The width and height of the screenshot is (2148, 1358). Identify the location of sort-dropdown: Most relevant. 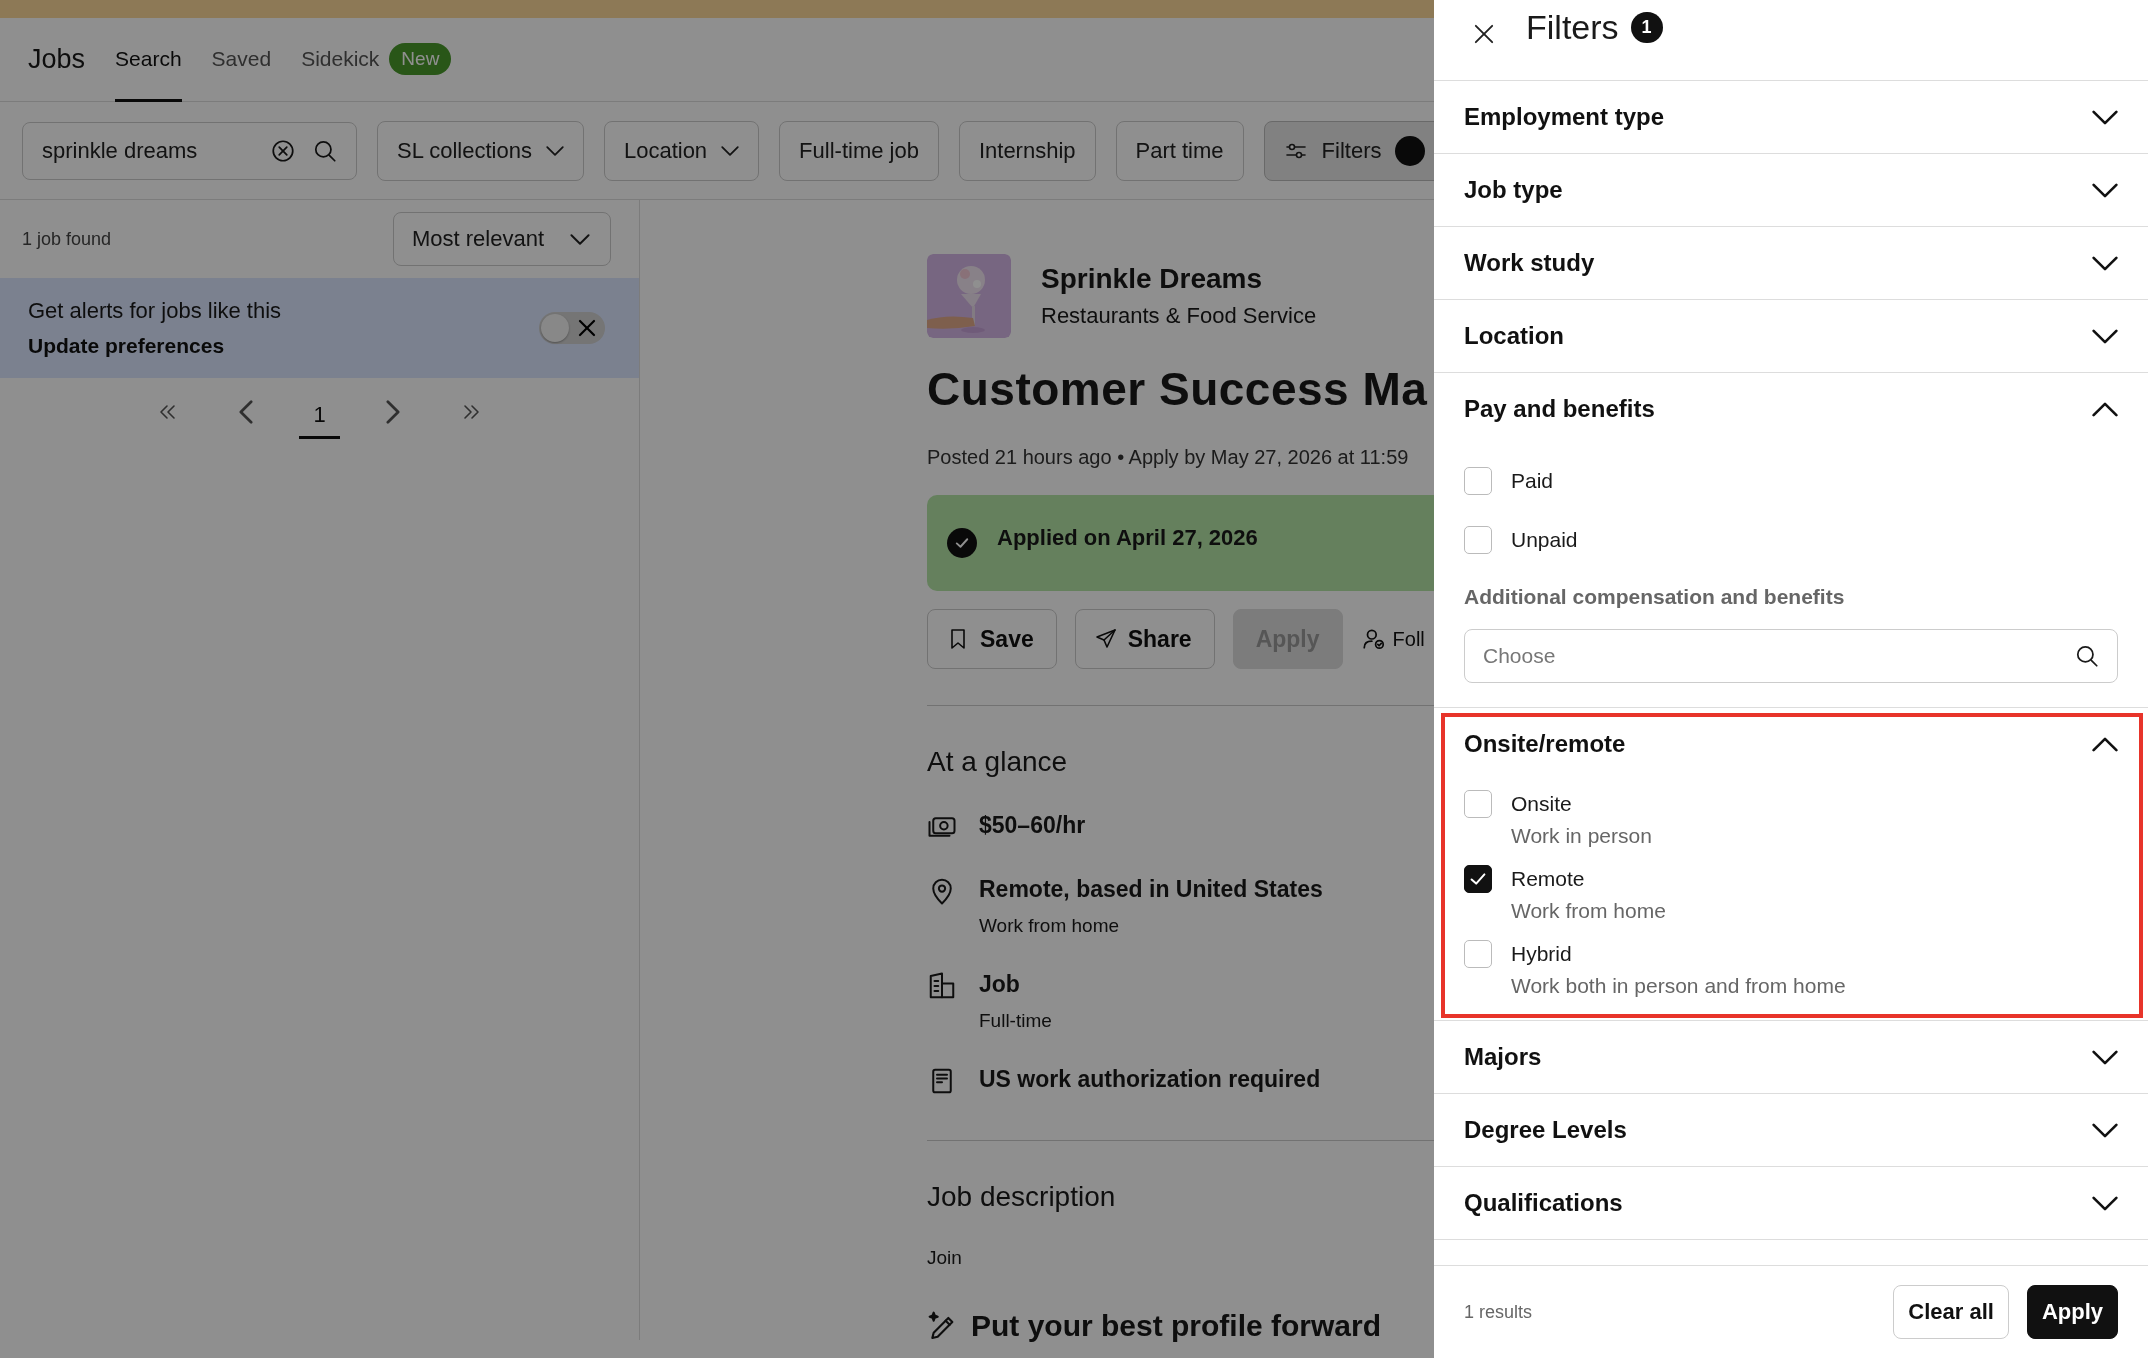
(501, 239).